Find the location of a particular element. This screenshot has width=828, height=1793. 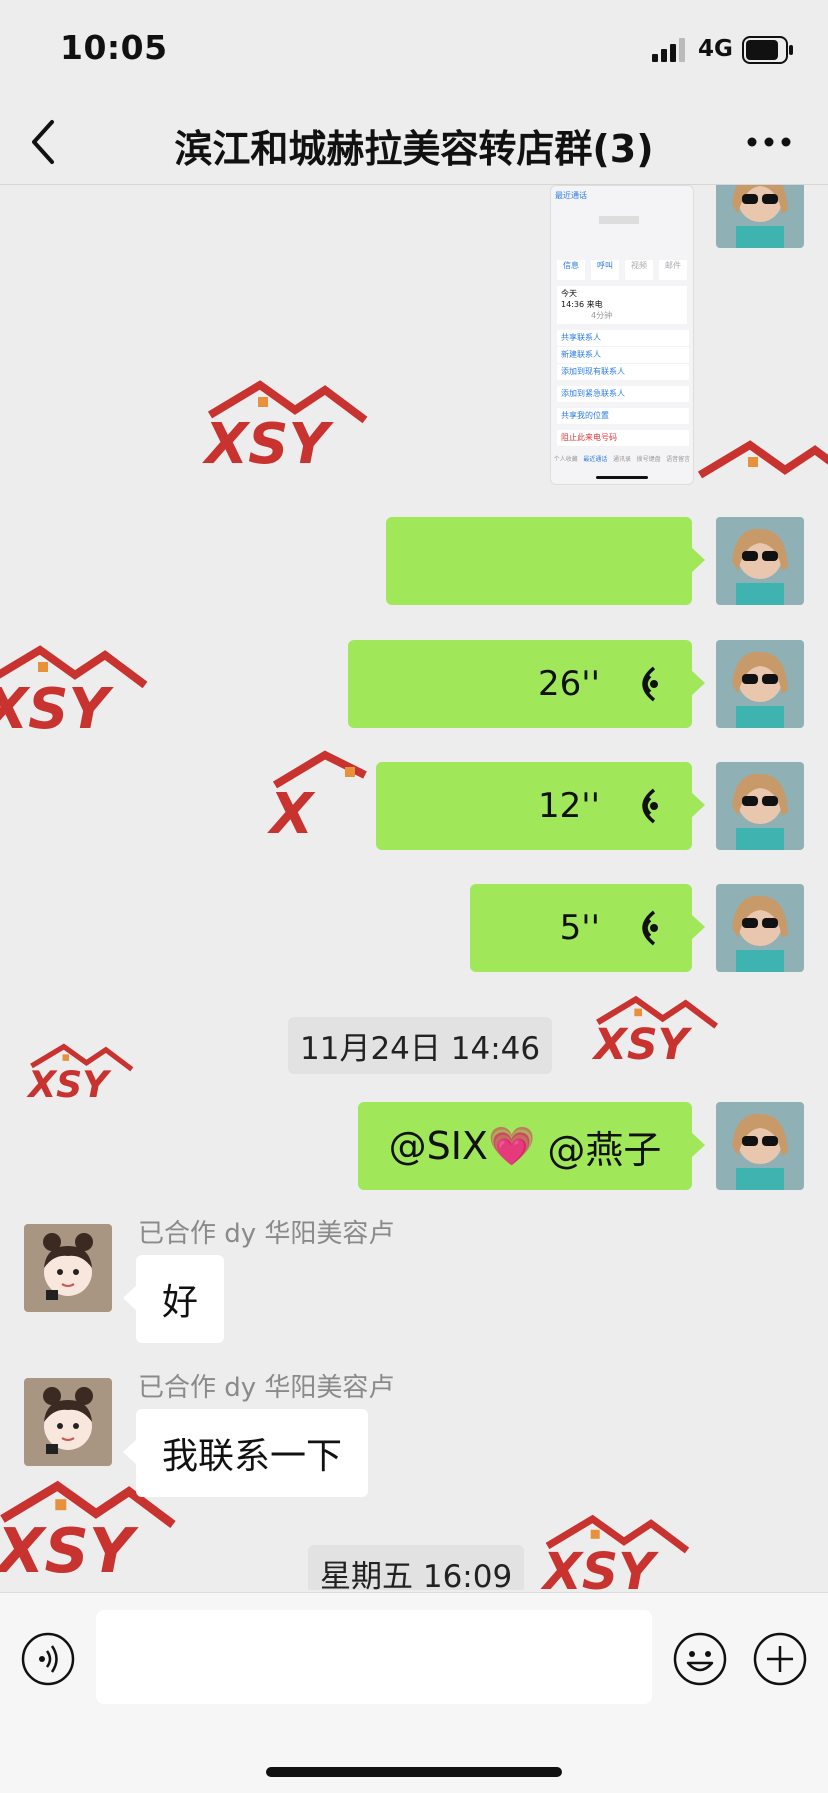

mention-text: @燕子 is located at coordinates (598, 1149).